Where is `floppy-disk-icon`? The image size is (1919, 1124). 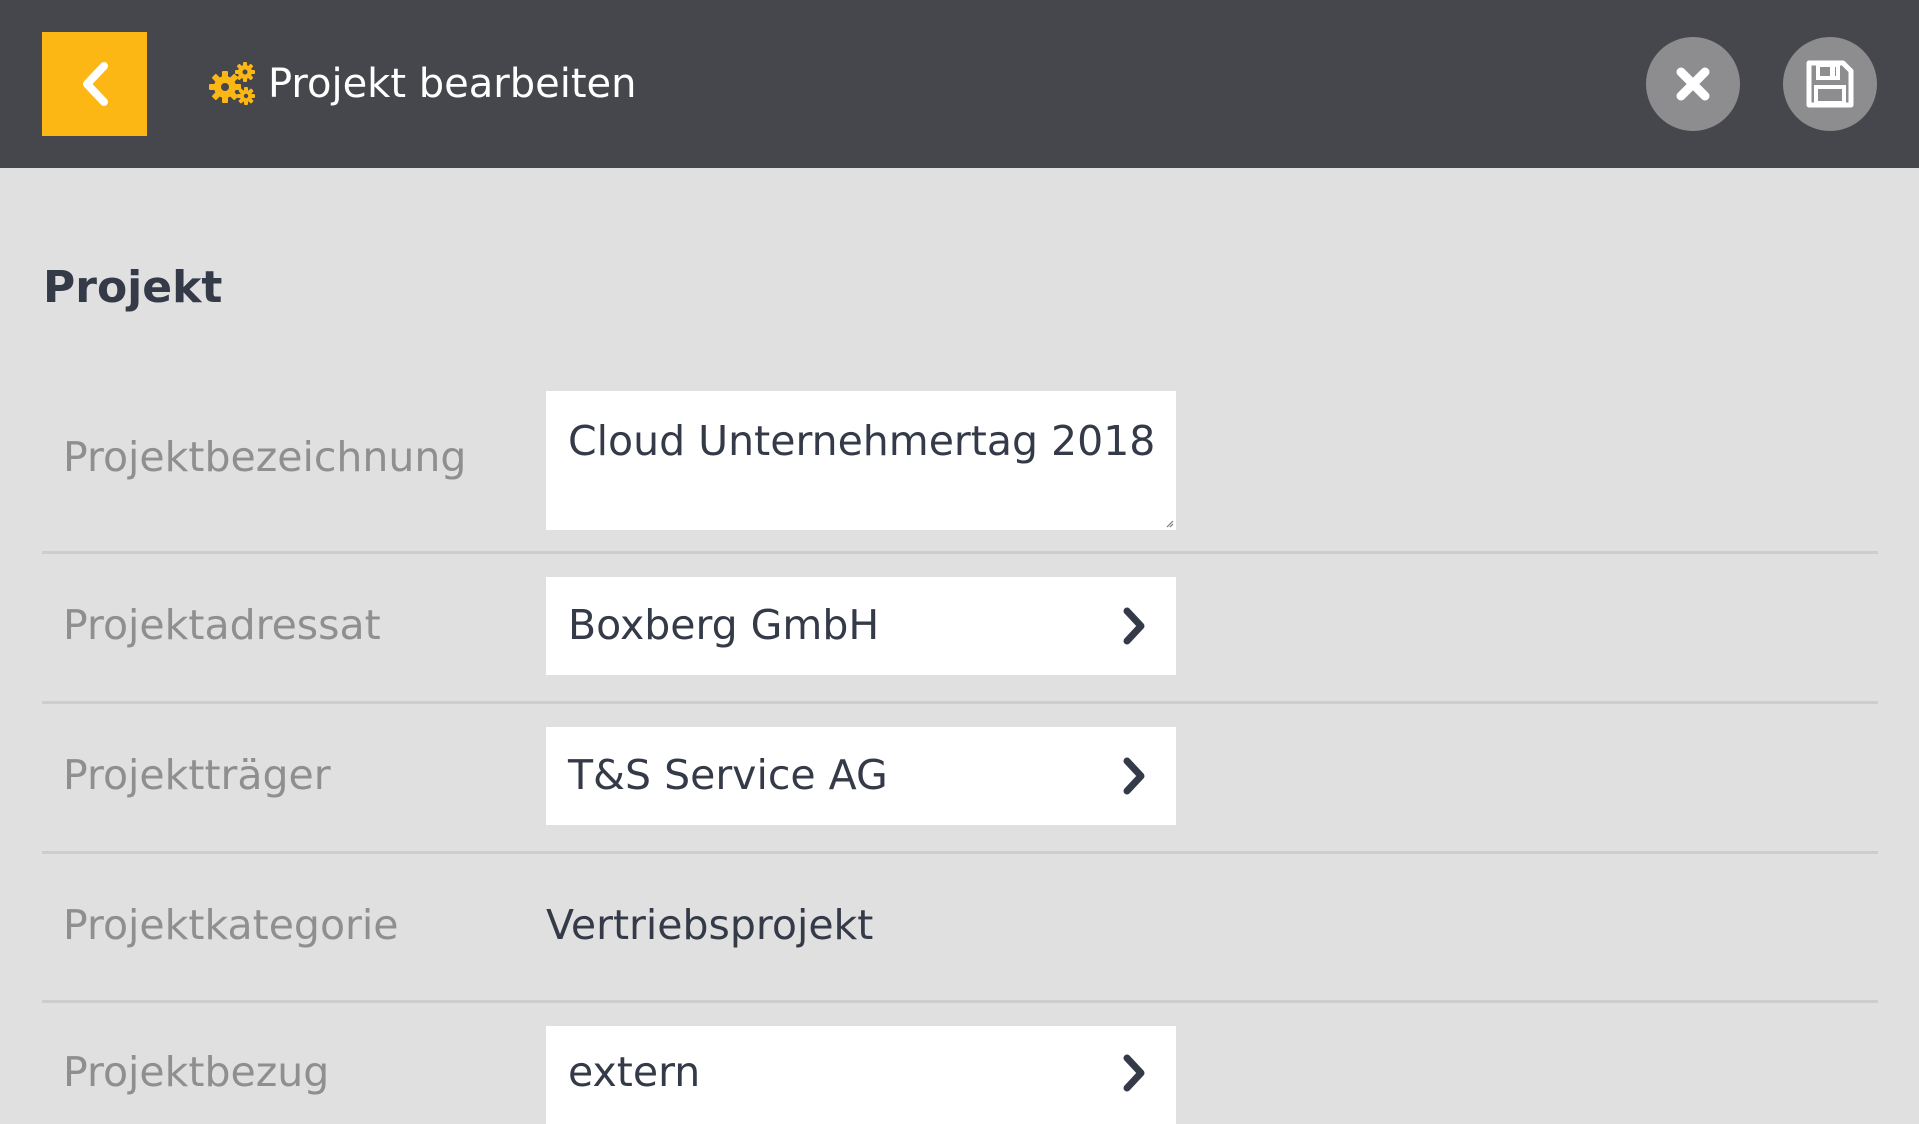
floppy-disk-icon is located at coordinates (1830, 84).